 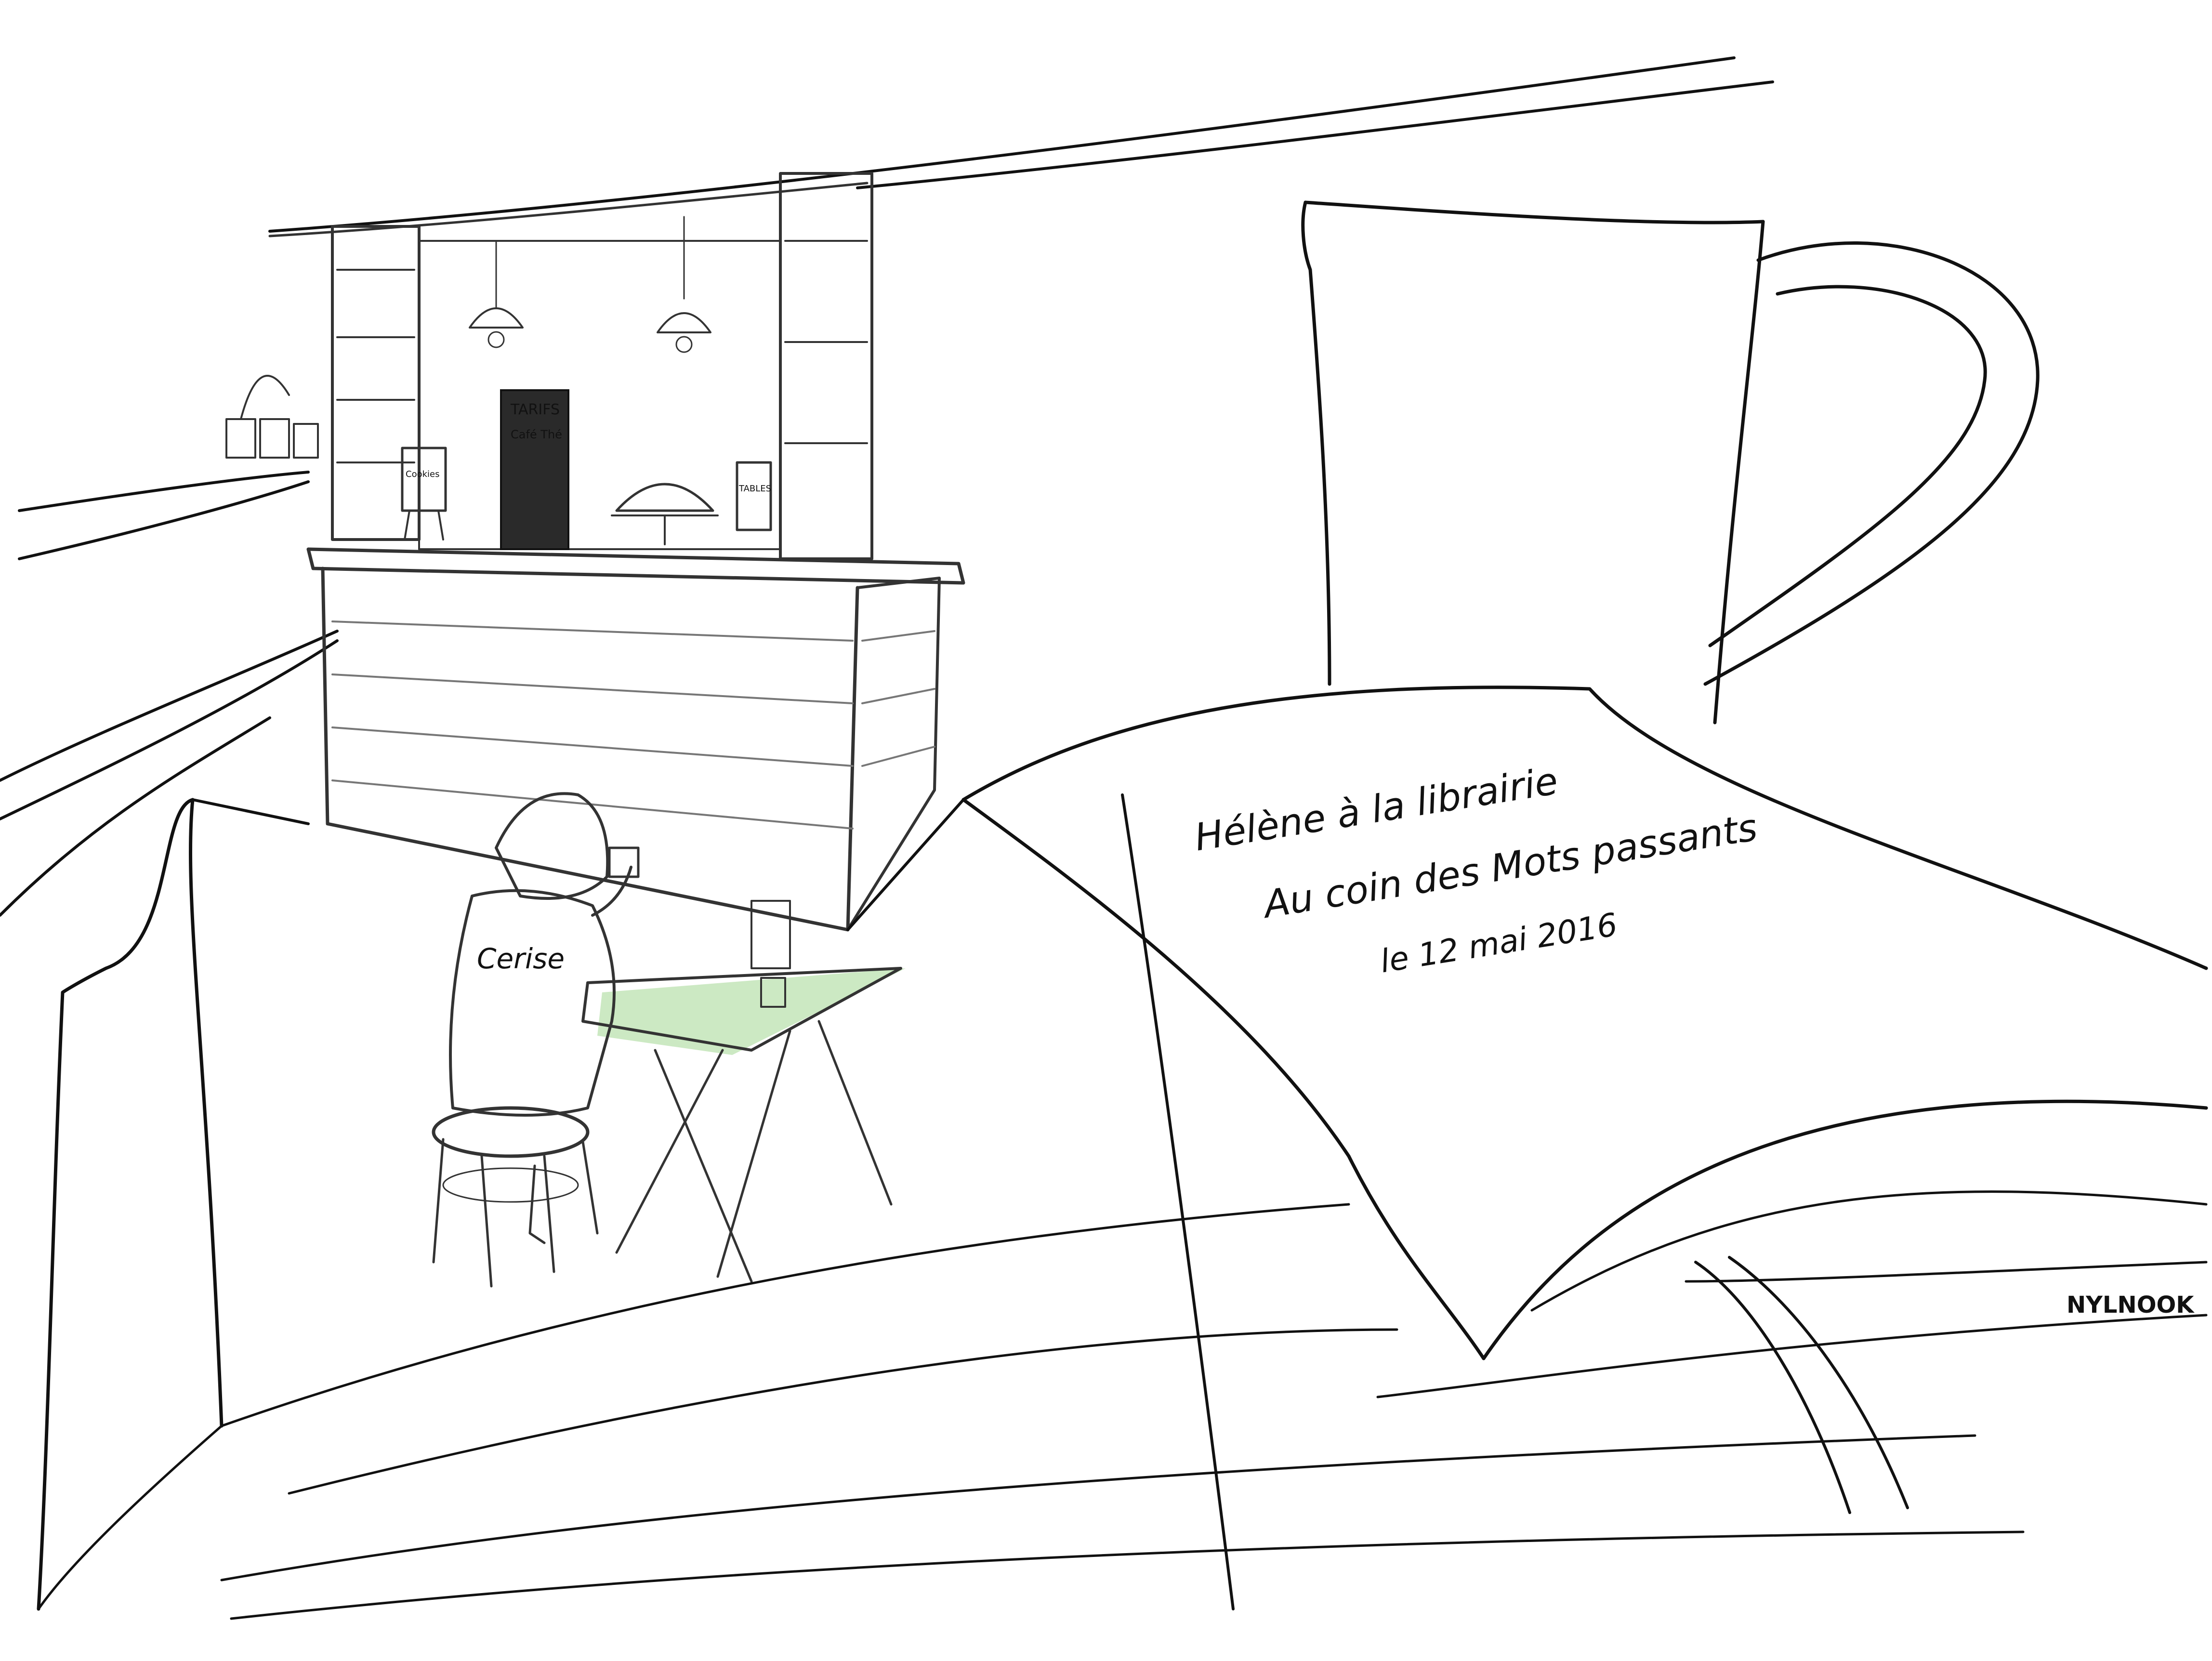 What do you see at coordinates (422, 474) in the screenshot?
I see `easel-sign-text: Cookies` at bounding box center [422, 474].